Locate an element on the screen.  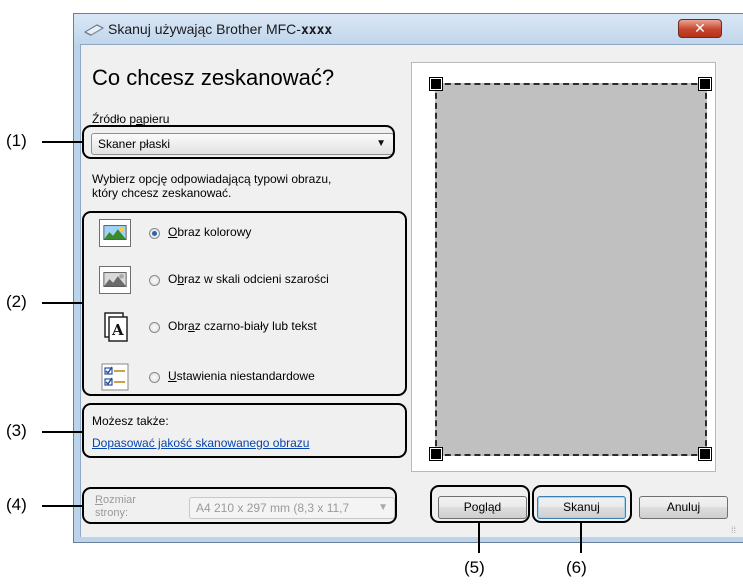
close-button: ✕ is located at coordinates (700, 28).